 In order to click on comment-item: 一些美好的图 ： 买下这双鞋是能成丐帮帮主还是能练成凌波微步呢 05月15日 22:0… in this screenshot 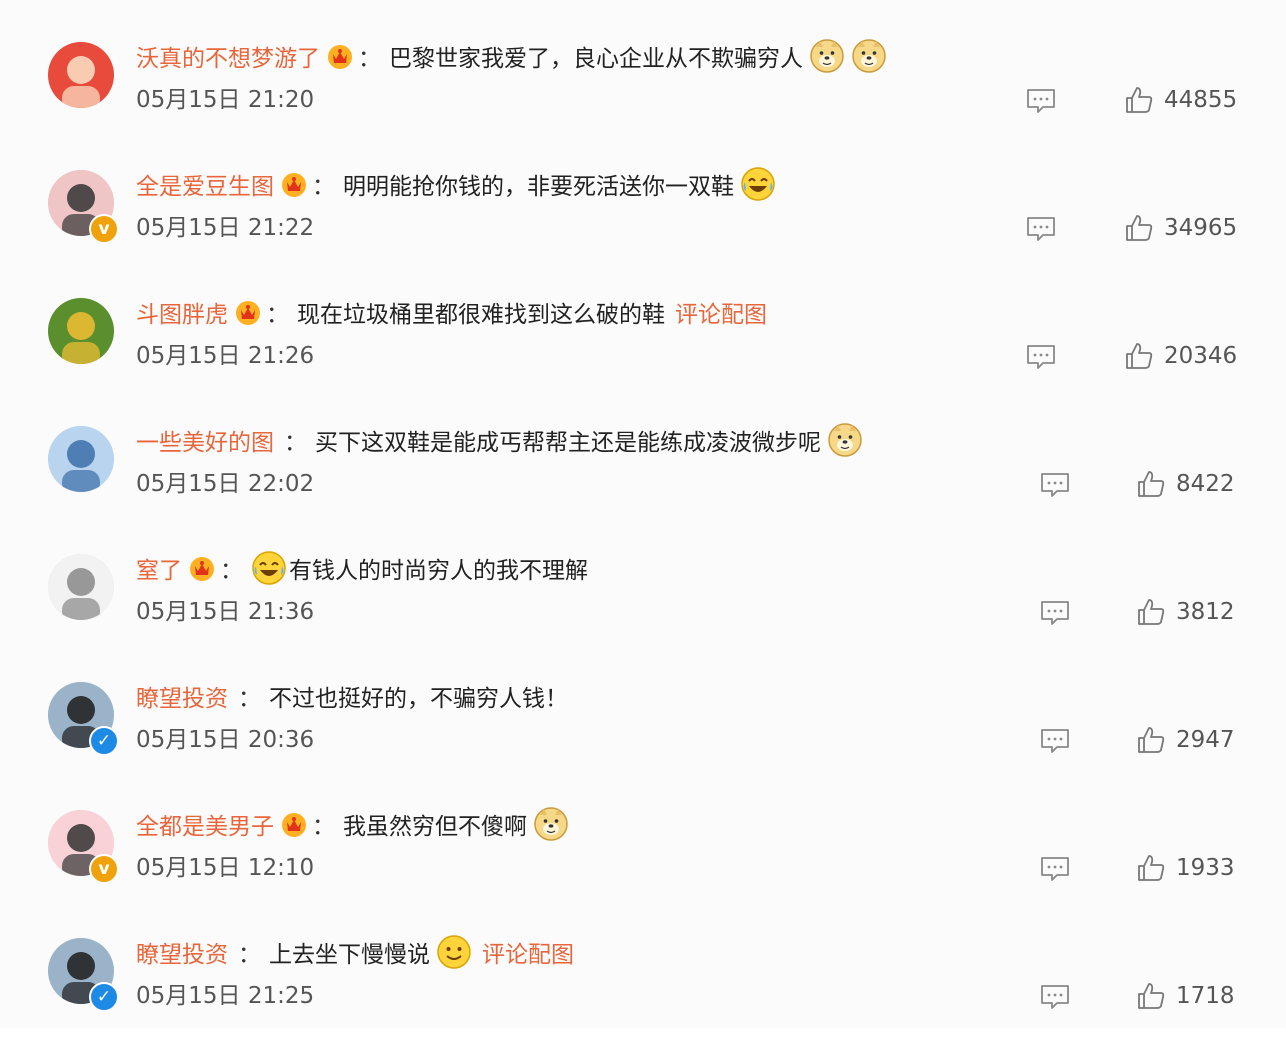, I will do `click(643, 484)`.